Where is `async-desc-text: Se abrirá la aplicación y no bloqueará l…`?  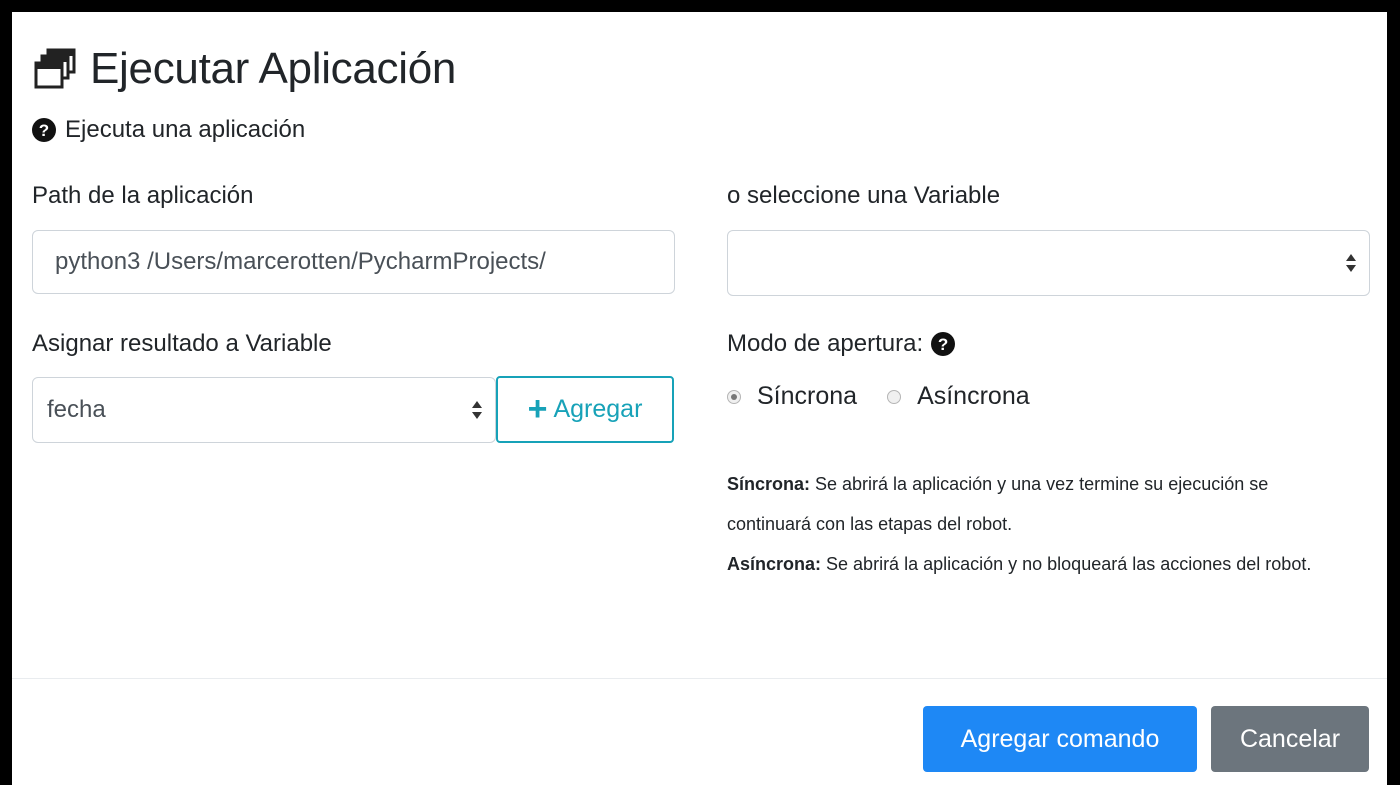 async-desc-text: Se abrirá la aplicación y no bloqueará l… is located at coordinates (1066, 564).